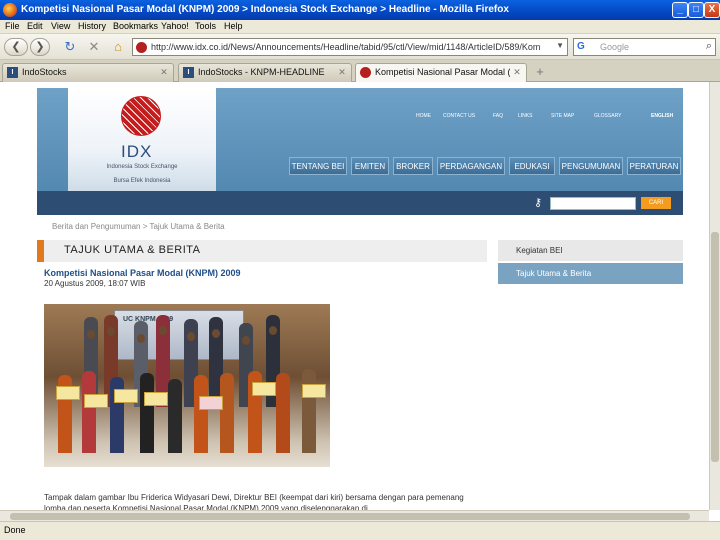  What do you see at coordinates (532, 166) in the screenshot?
I see `nav-edukasi: EDUKASI` at bounding box center [532, 166].